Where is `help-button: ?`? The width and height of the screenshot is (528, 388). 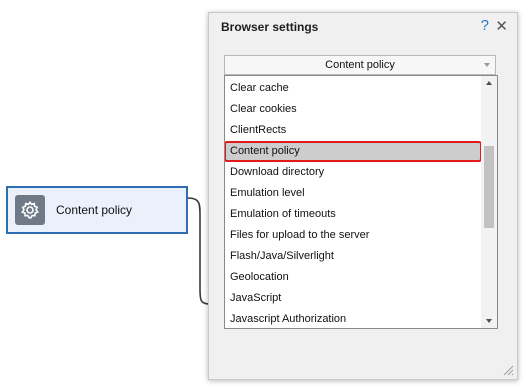
help-button: ? is located at coordinates (485, 25).